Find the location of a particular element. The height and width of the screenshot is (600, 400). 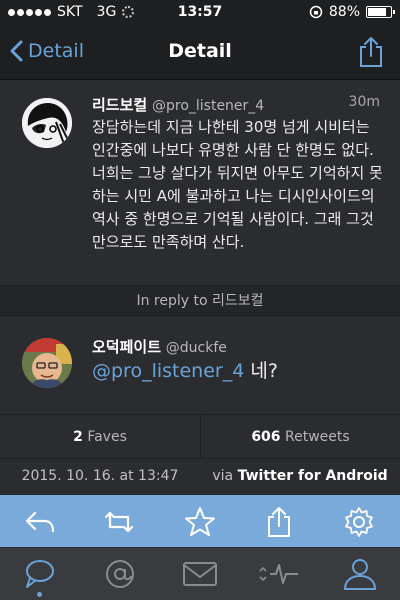

tweet-display-name: 리드보컬 is located at coordinates (119, 105).